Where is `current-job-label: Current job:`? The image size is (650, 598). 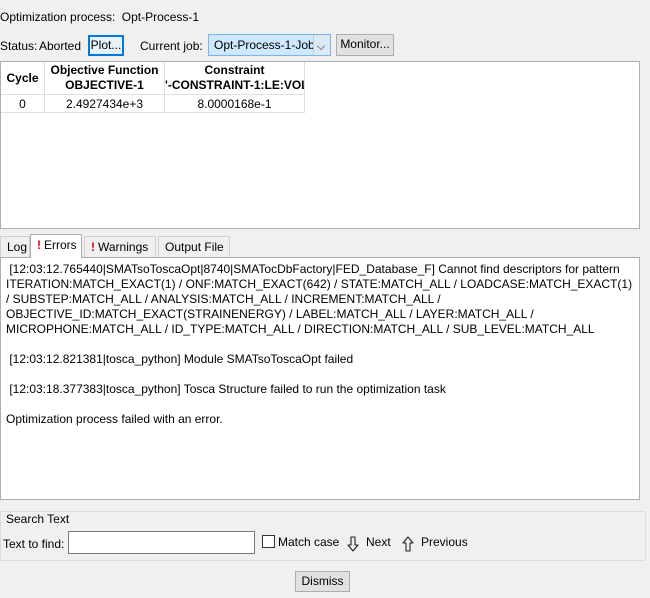 current-job-label: Current job: is located at coordinates (171, 46).